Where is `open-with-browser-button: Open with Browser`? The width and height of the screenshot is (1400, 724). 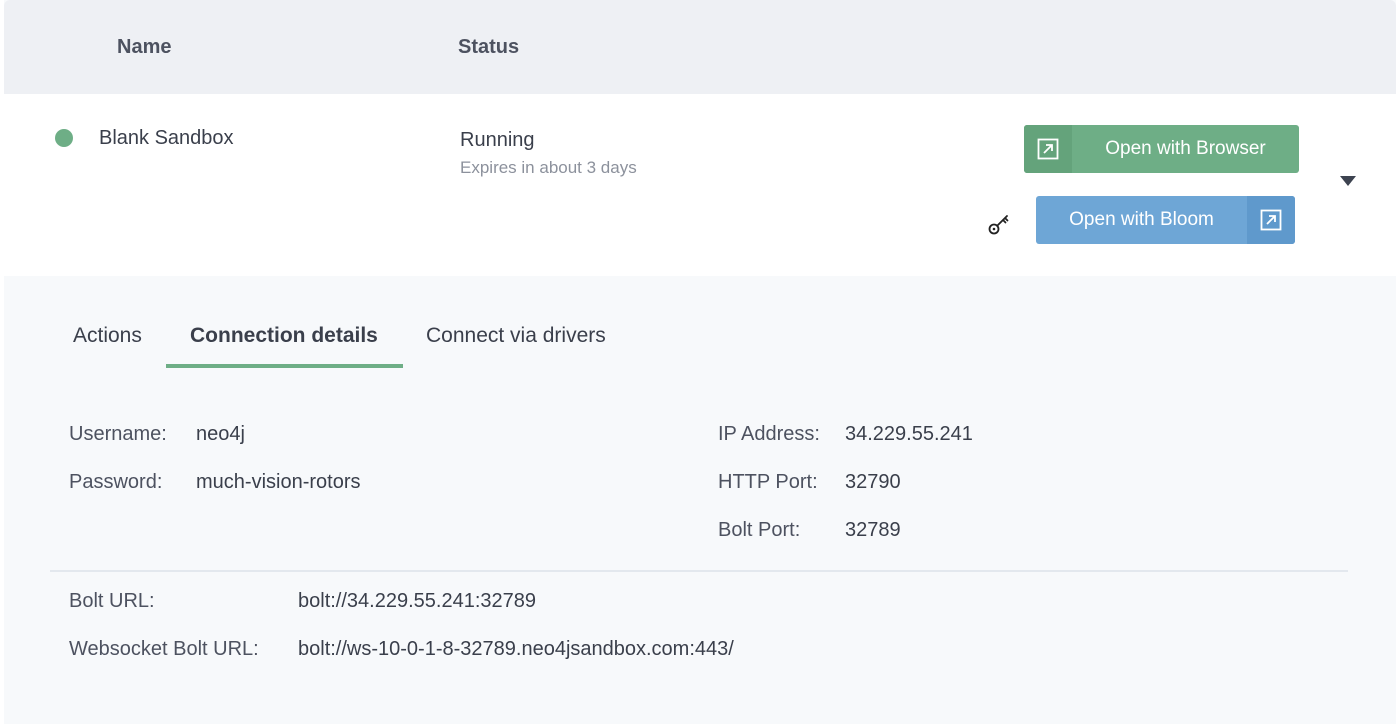
open-with-browser-button: Open with Browser is located at coordinates (1161, 149).